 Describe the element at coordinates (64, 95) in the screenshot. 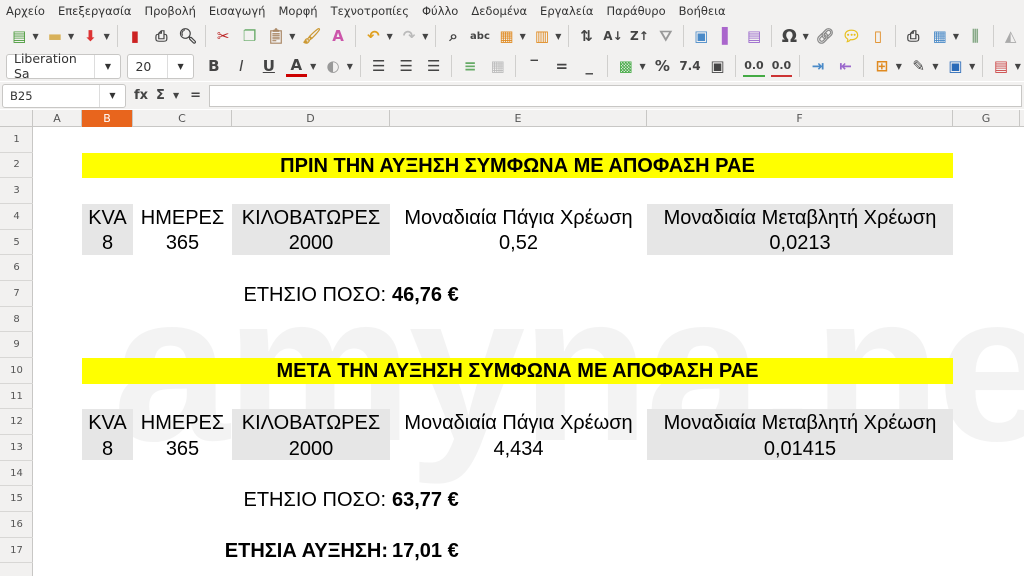

I see `name-box: B25 ▼` at that location.